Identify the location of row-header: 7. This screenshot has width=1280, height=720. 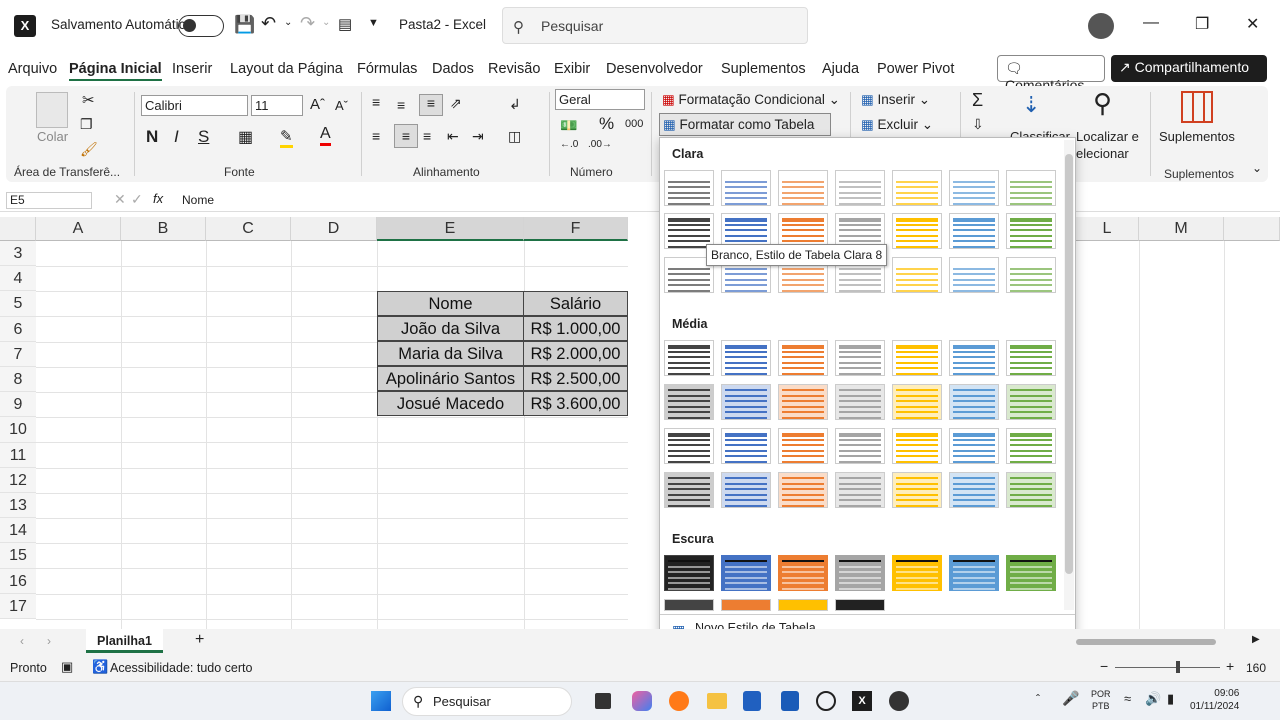
(18, 354).